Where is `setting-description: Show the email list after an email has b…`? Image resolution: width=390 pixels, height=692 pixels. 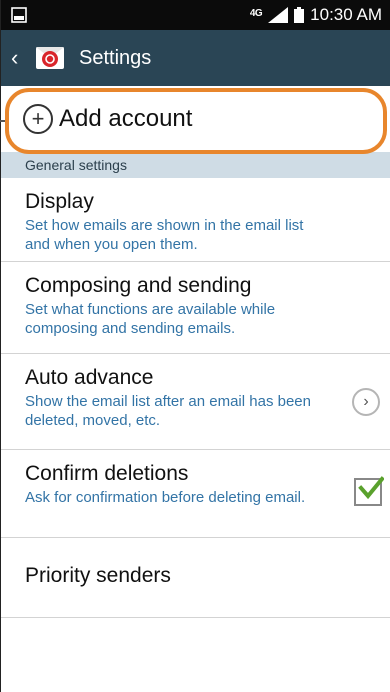
setting-description: Show the email list after an email has b… is located at coordinates (168, 411).